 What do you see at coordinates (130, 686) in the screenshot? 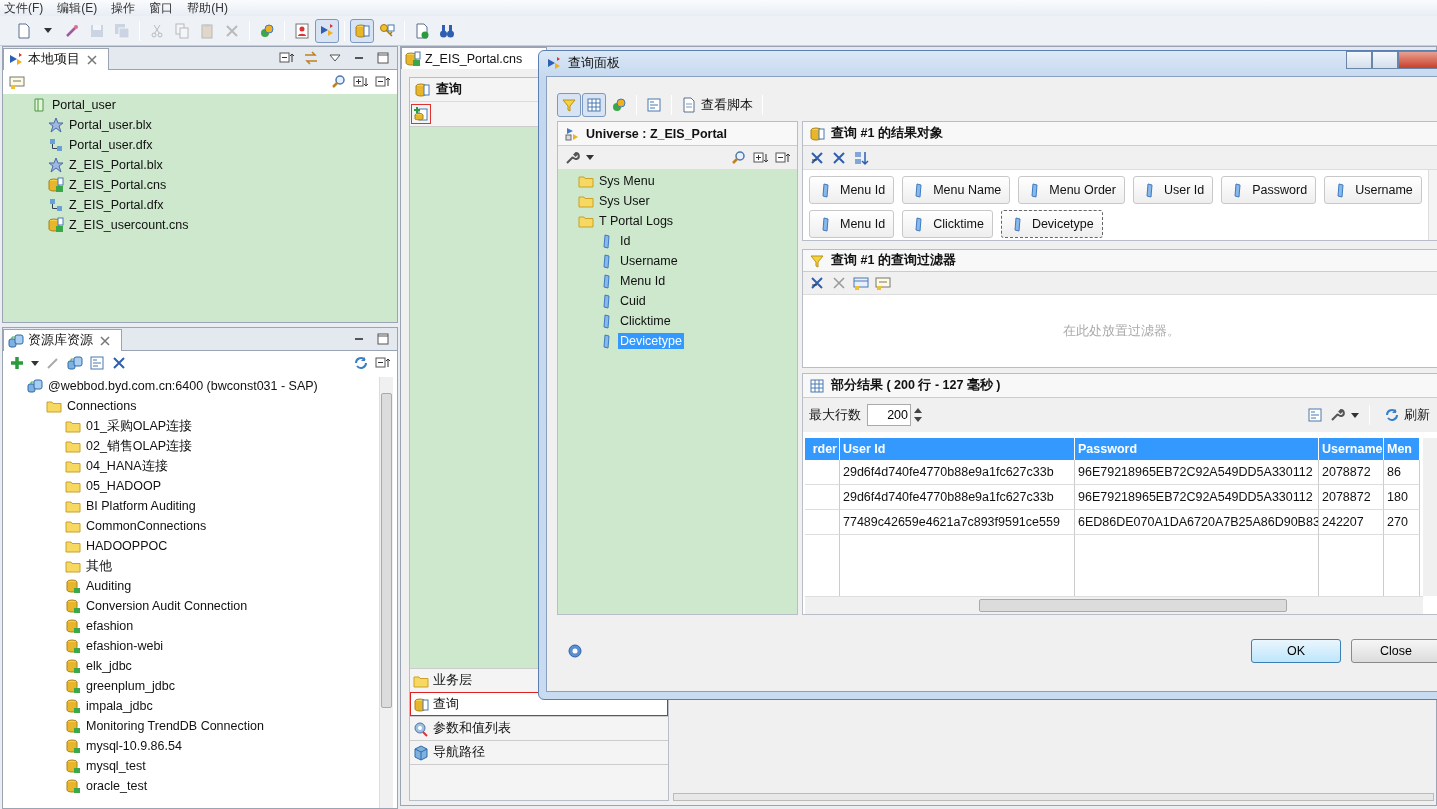
I see `tree-item: greenplum_jdbc` at bounding box center [130, 686].